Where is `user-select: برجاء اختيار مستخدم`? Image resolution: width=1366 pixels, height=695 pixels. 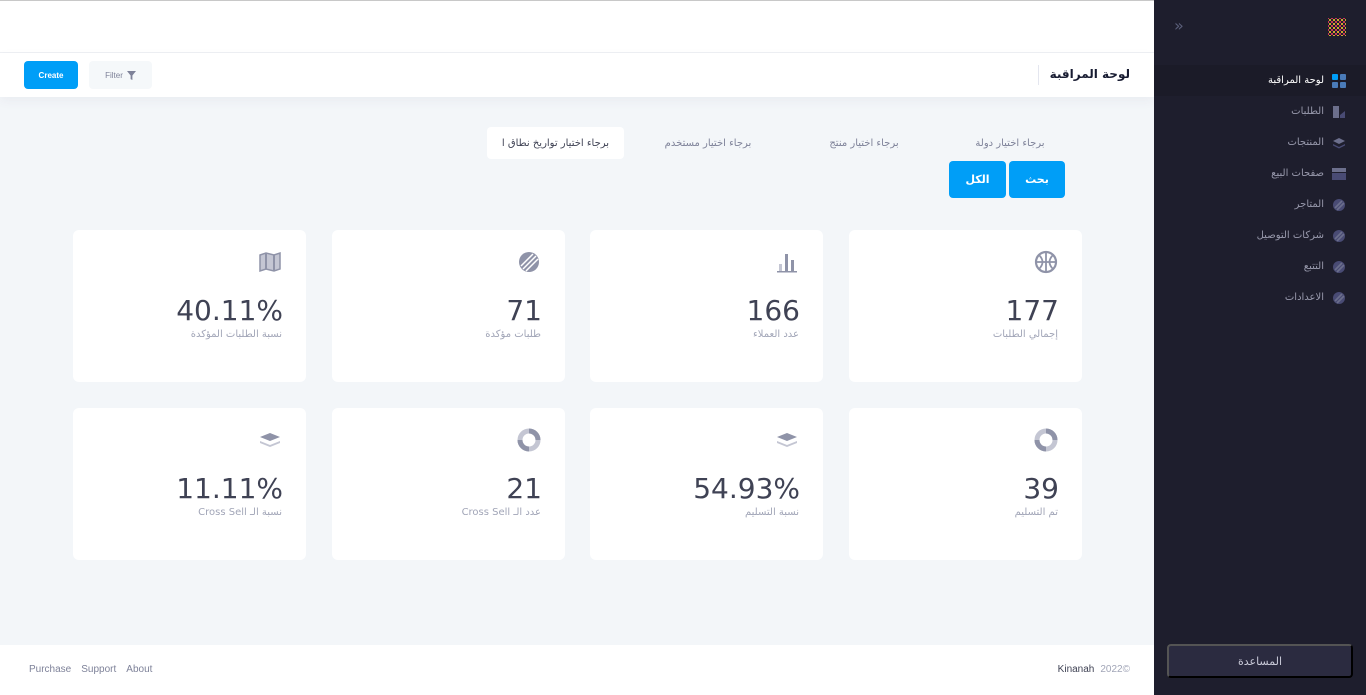
user-select: برجاء اختيار مستخدم is located at coordinates (708, 143).